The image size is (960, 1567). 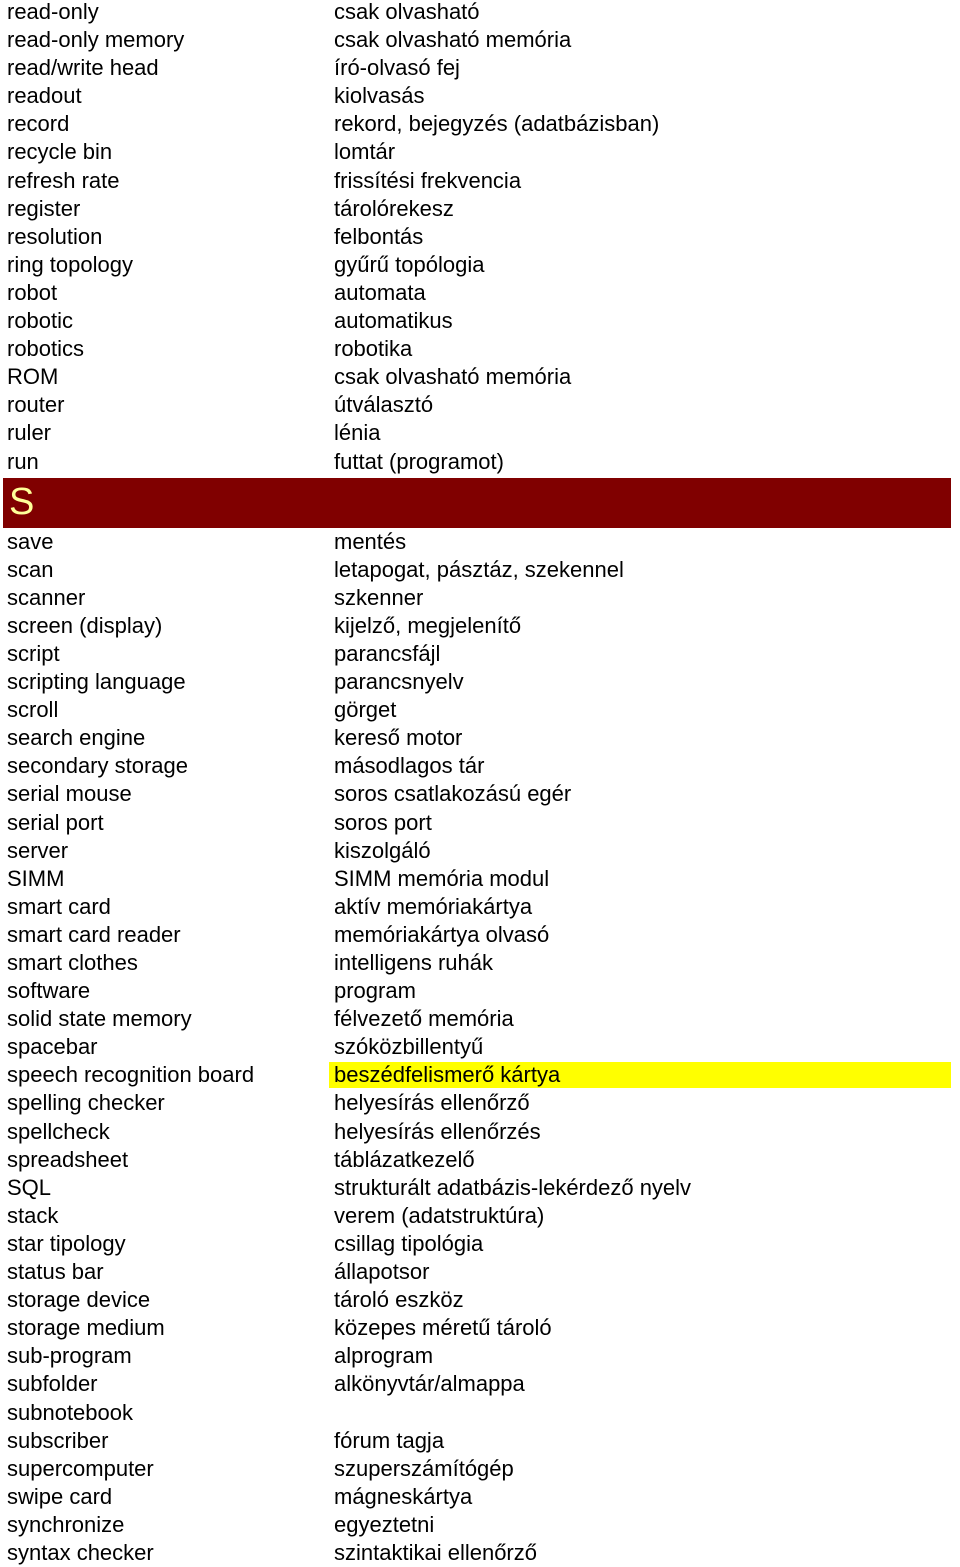 I want to click on english-term: software, so click(x=49, y=991).